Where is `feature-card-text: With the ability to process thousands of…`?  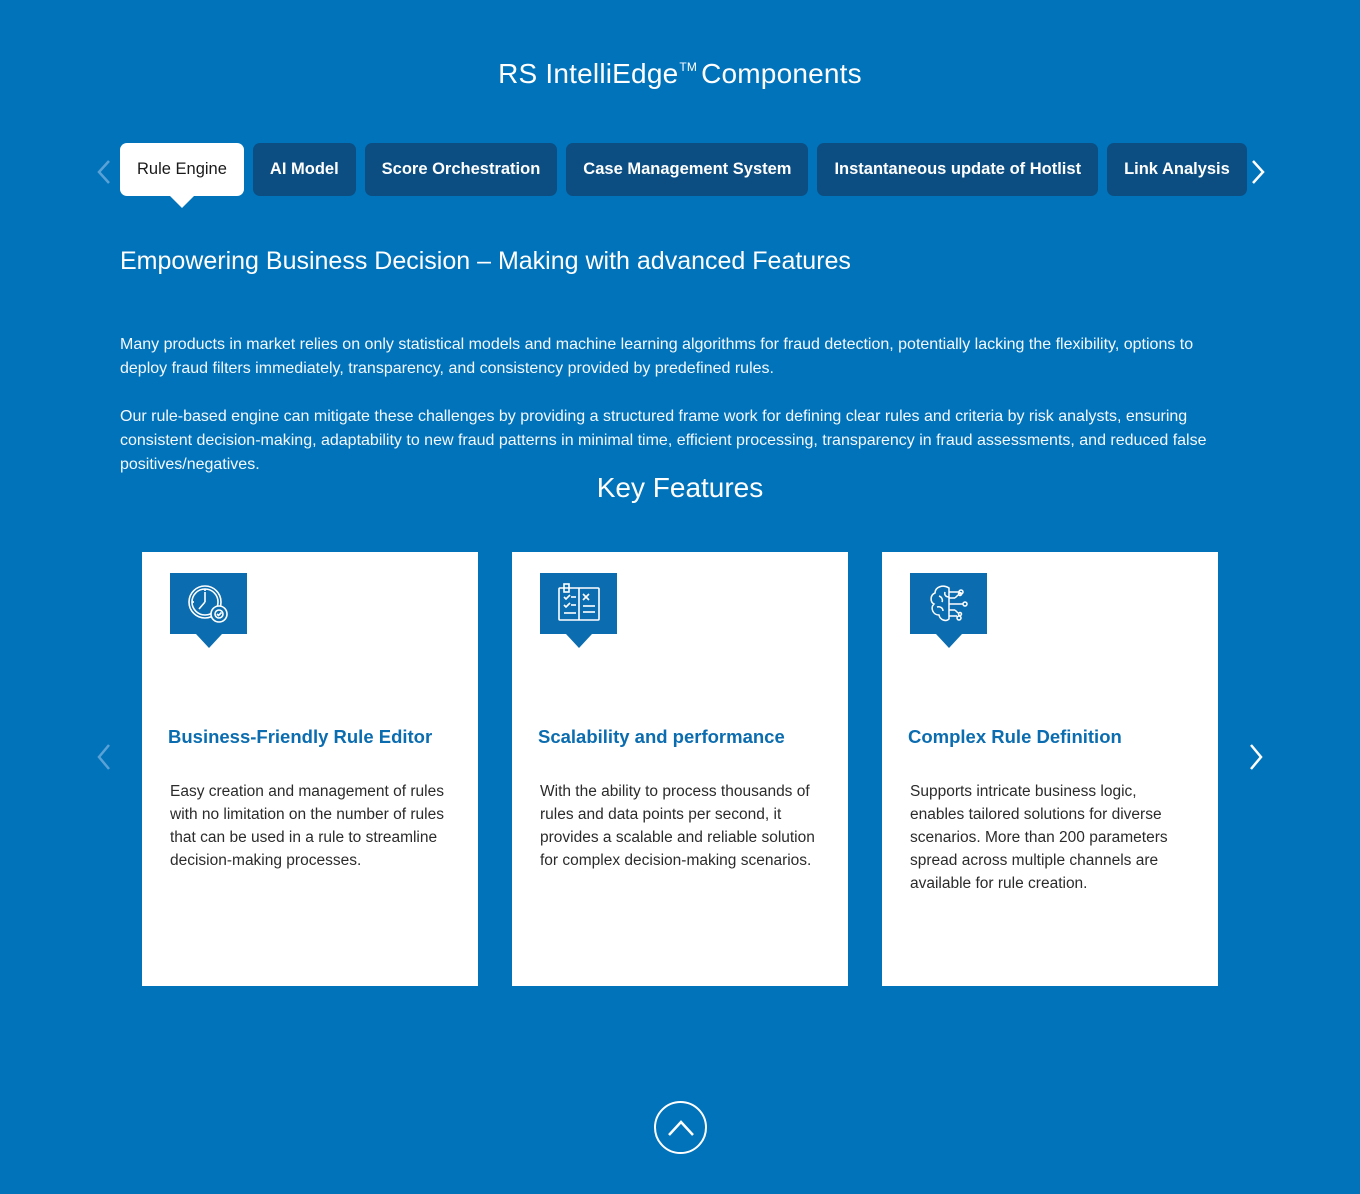 feature-card-text: With the ability to process thousands of… is located at coordinates (677, 826).